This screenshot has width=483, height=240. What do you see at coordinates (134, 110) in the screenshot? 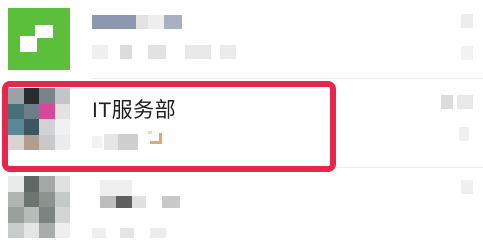
I see `chat-name: IT服务部` at bounding box center [134, 110].